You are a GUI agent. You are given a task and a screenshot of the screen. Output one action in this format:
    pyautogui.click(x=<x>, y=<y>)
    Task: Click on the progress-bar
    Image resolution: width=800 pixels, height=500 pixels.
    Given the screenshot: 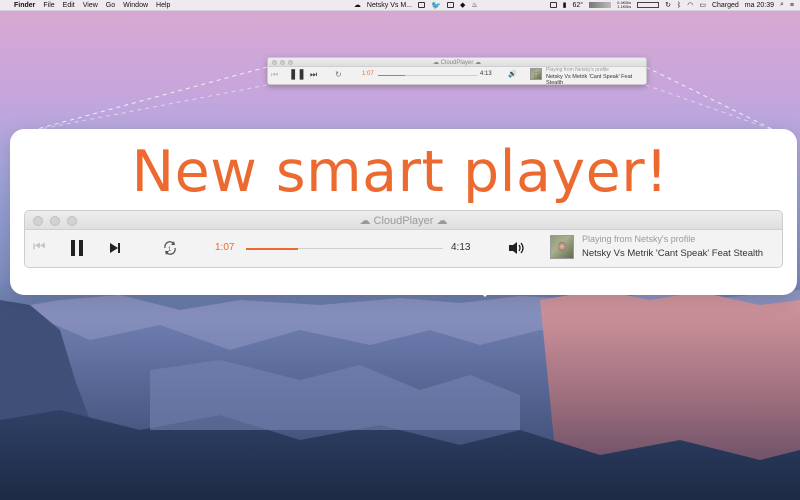 What is the action you would take?
    pyautogui.click(x=344, y=248)
    